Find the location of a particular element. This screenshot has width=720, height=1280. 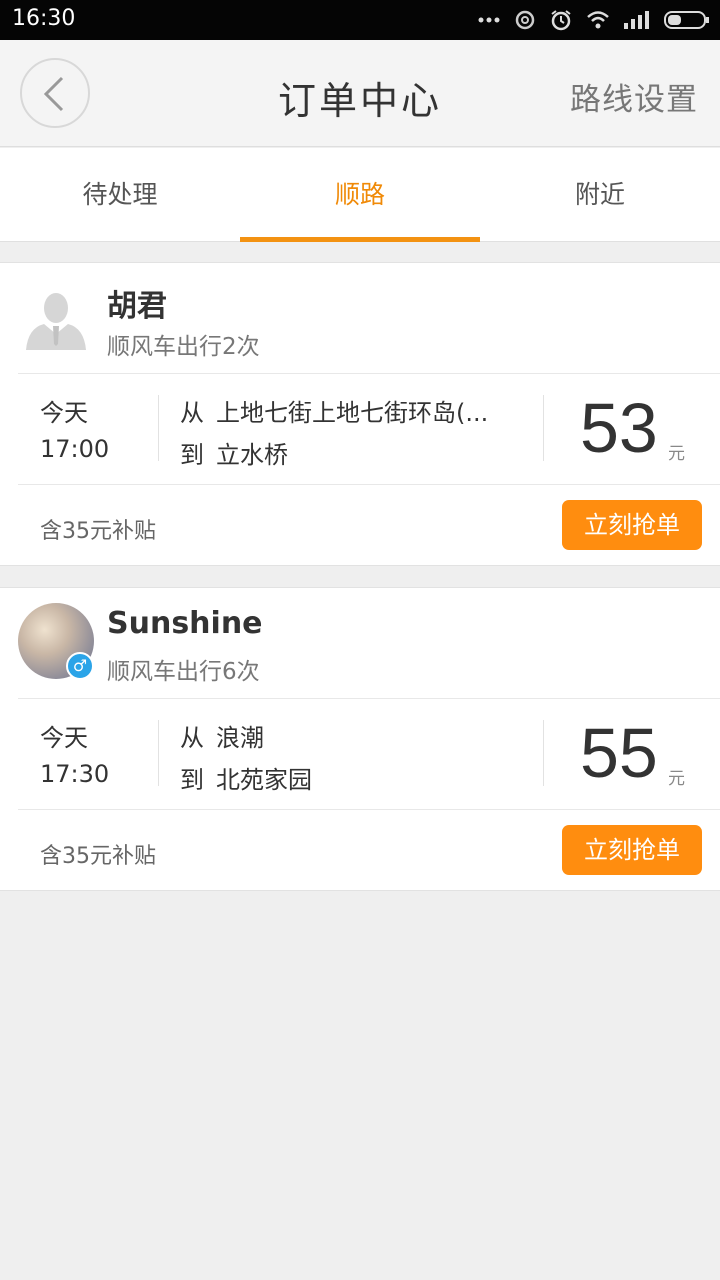

status-icons is located at coordinates (594, 20).